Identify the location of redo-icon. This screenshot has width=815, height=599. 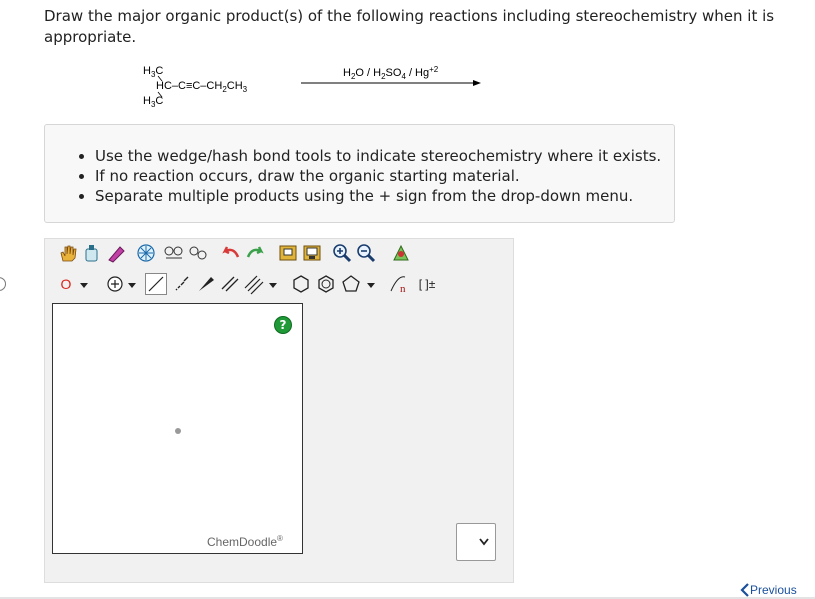
(255, 253).